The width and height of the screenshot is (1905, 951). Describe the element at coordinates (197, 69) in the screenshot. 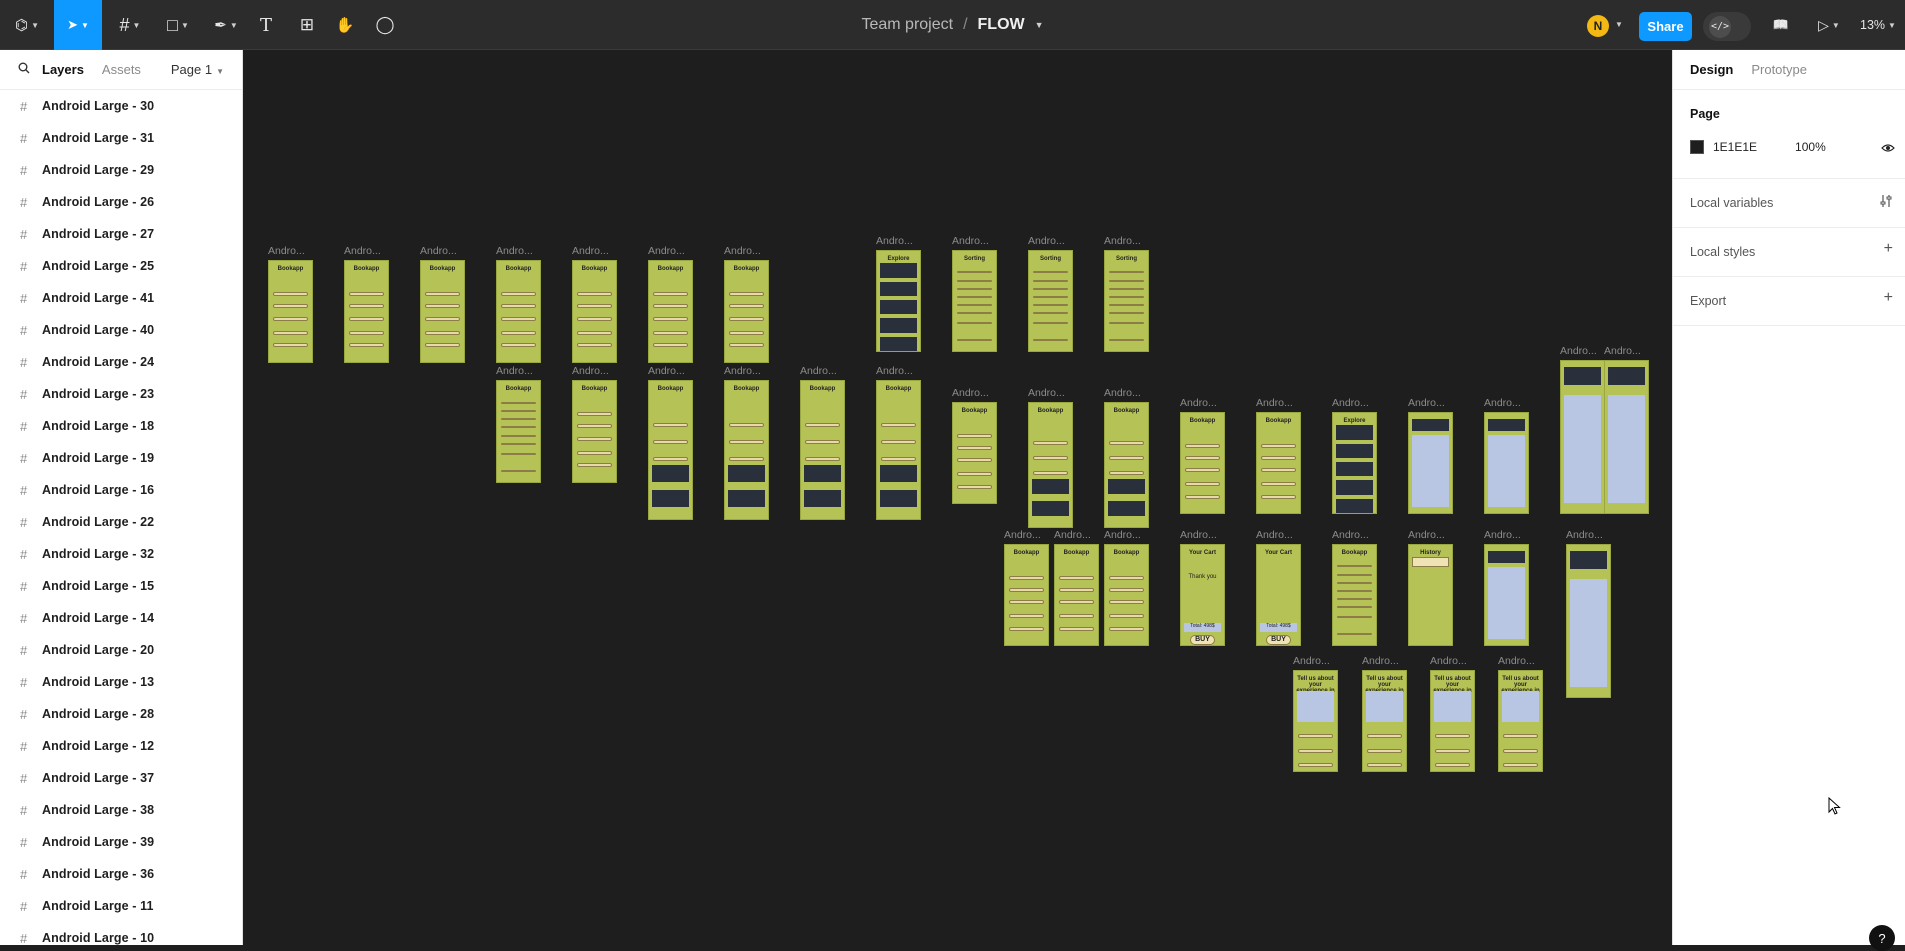

I see `page-selector: Page 1 ▼` at that location.